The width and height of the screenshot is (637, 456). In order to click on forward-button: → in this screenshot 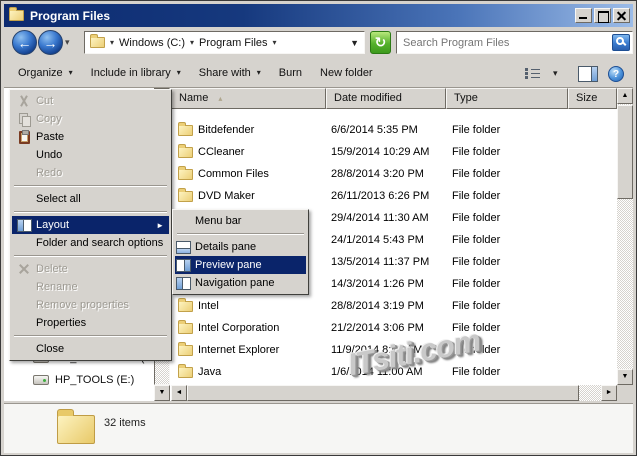, I will do `click(50, 42)`.